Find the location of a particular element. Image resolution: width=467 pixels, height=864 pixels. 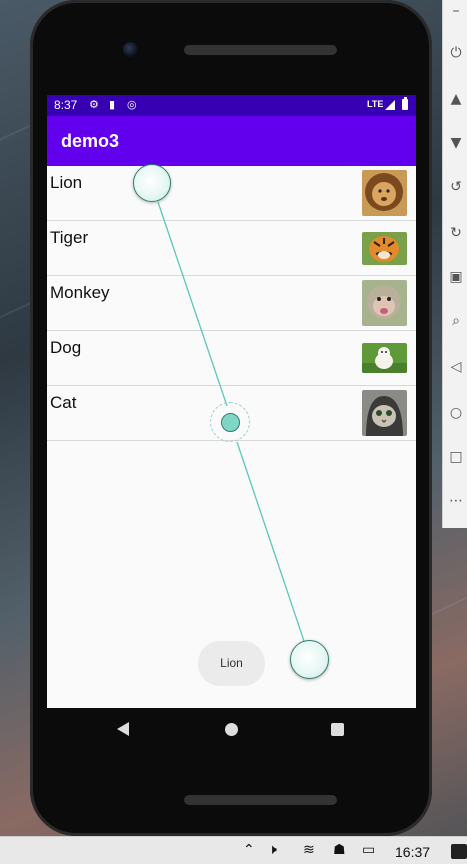

touch-point-end is located at coordinates (309, 659).